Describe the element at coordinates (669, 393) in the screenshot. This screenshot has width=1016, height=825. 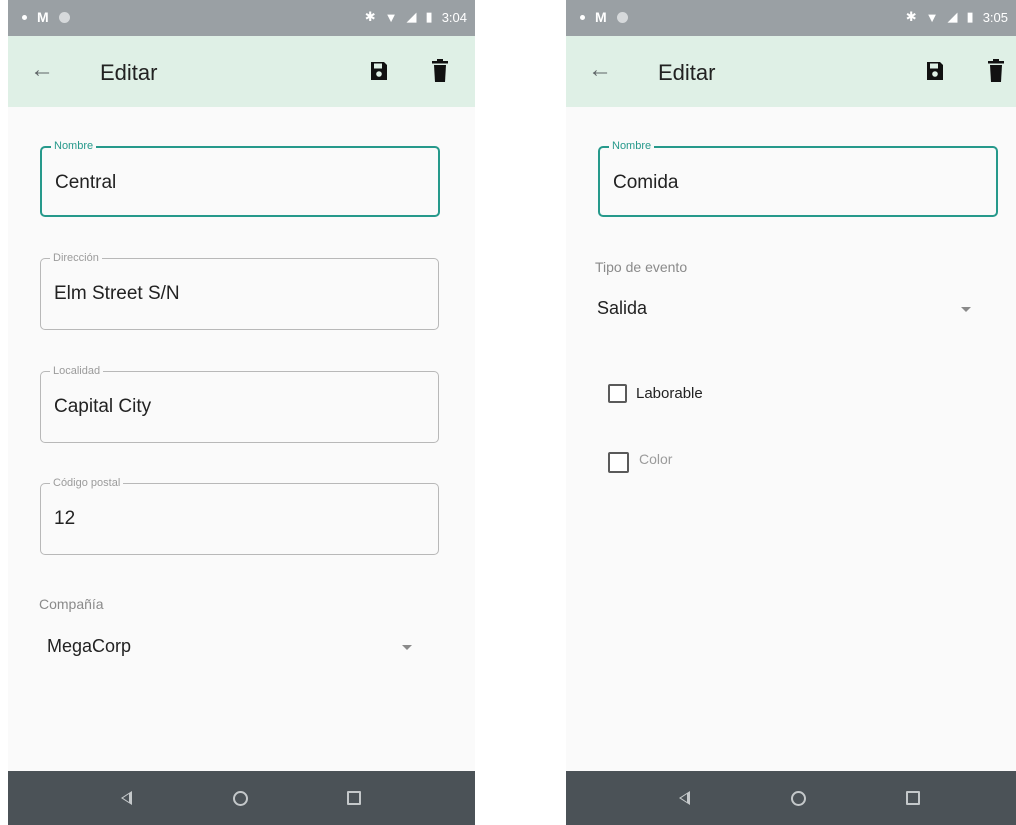
I see `laborable-label: Laborable` at that location.